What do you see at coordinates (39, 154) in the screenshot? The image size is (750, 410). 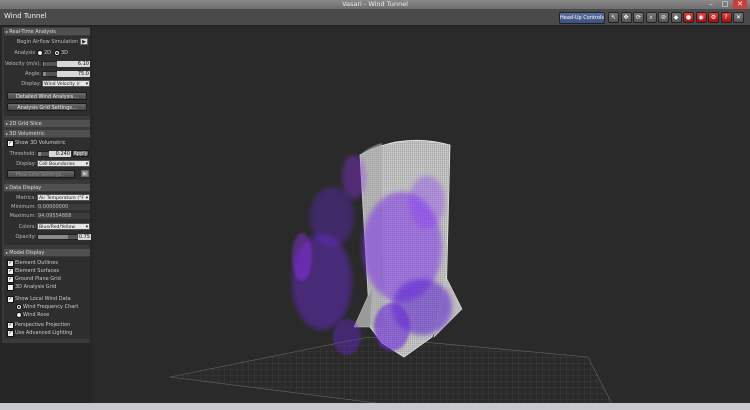 I see `threshold-slider-fill` at bounding box center [39, 154].